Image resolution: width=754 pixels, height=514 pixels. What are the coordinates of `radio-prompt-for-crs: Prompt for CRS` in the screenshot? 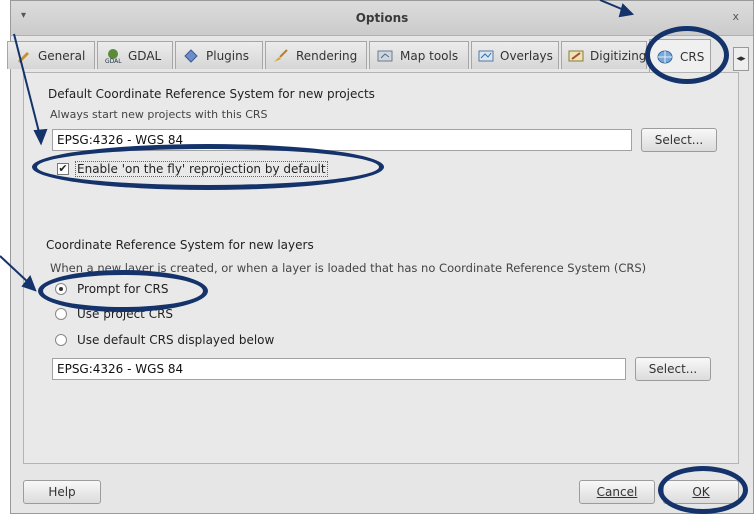 It's located at (112, 289).